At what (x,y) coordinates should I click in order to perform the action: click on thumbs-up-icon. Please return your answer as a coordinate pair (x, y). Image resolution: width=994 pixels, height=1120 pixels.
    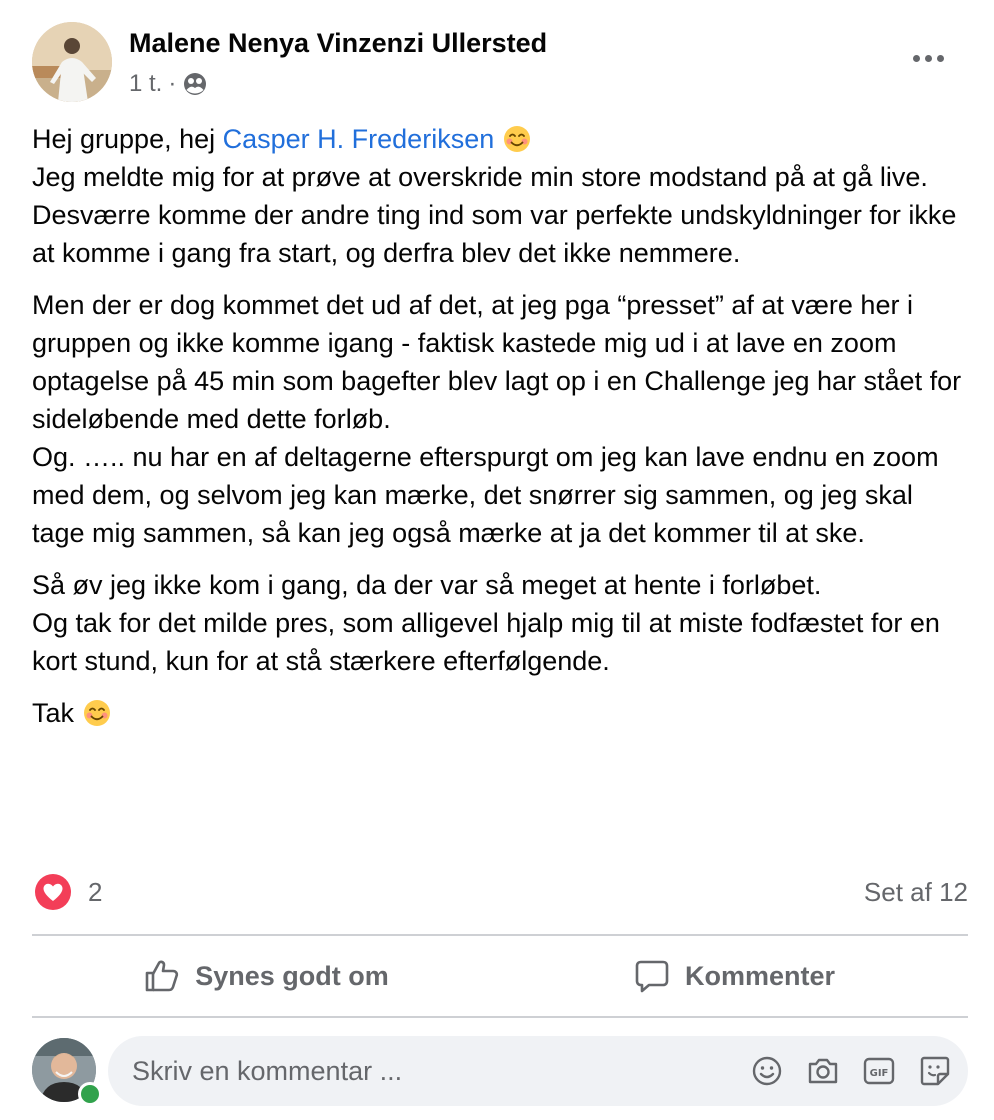
    Looking at the image, I should click on (162, 976).